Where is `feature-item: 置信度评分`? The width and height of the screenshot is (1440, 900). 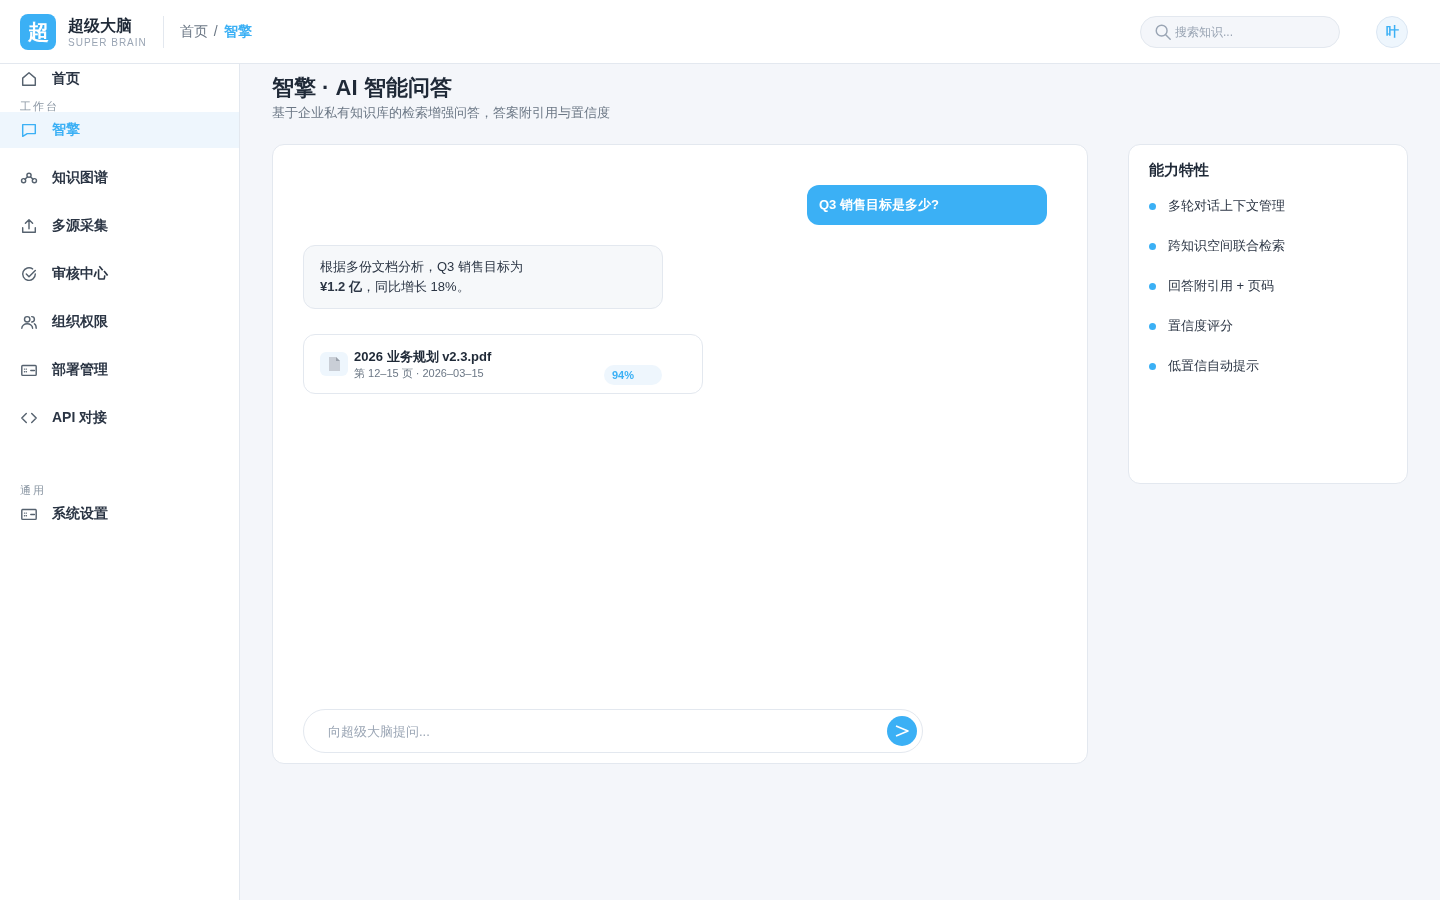 feature-item: 置信度评分 is located at coordinates (1200, 326).